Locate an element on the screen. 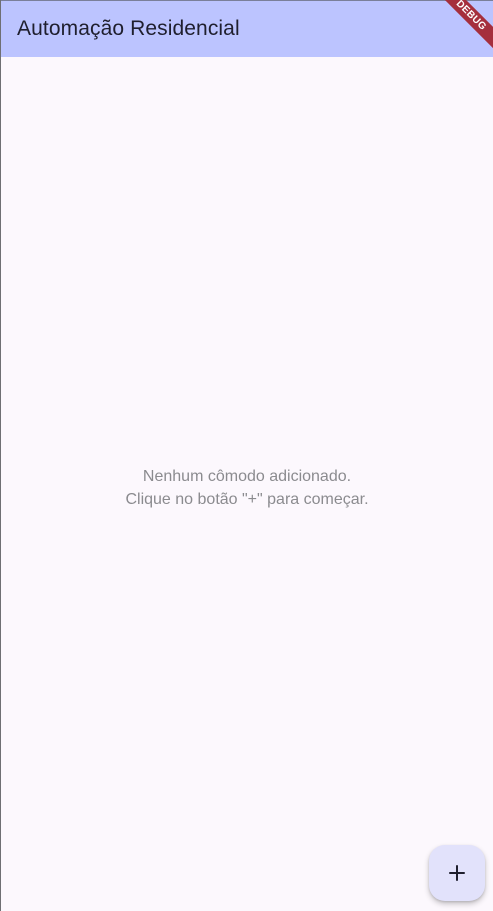 This screenshot has height=911, width=493. app-title: Automação Residencial is located at coordinates (128, 28).